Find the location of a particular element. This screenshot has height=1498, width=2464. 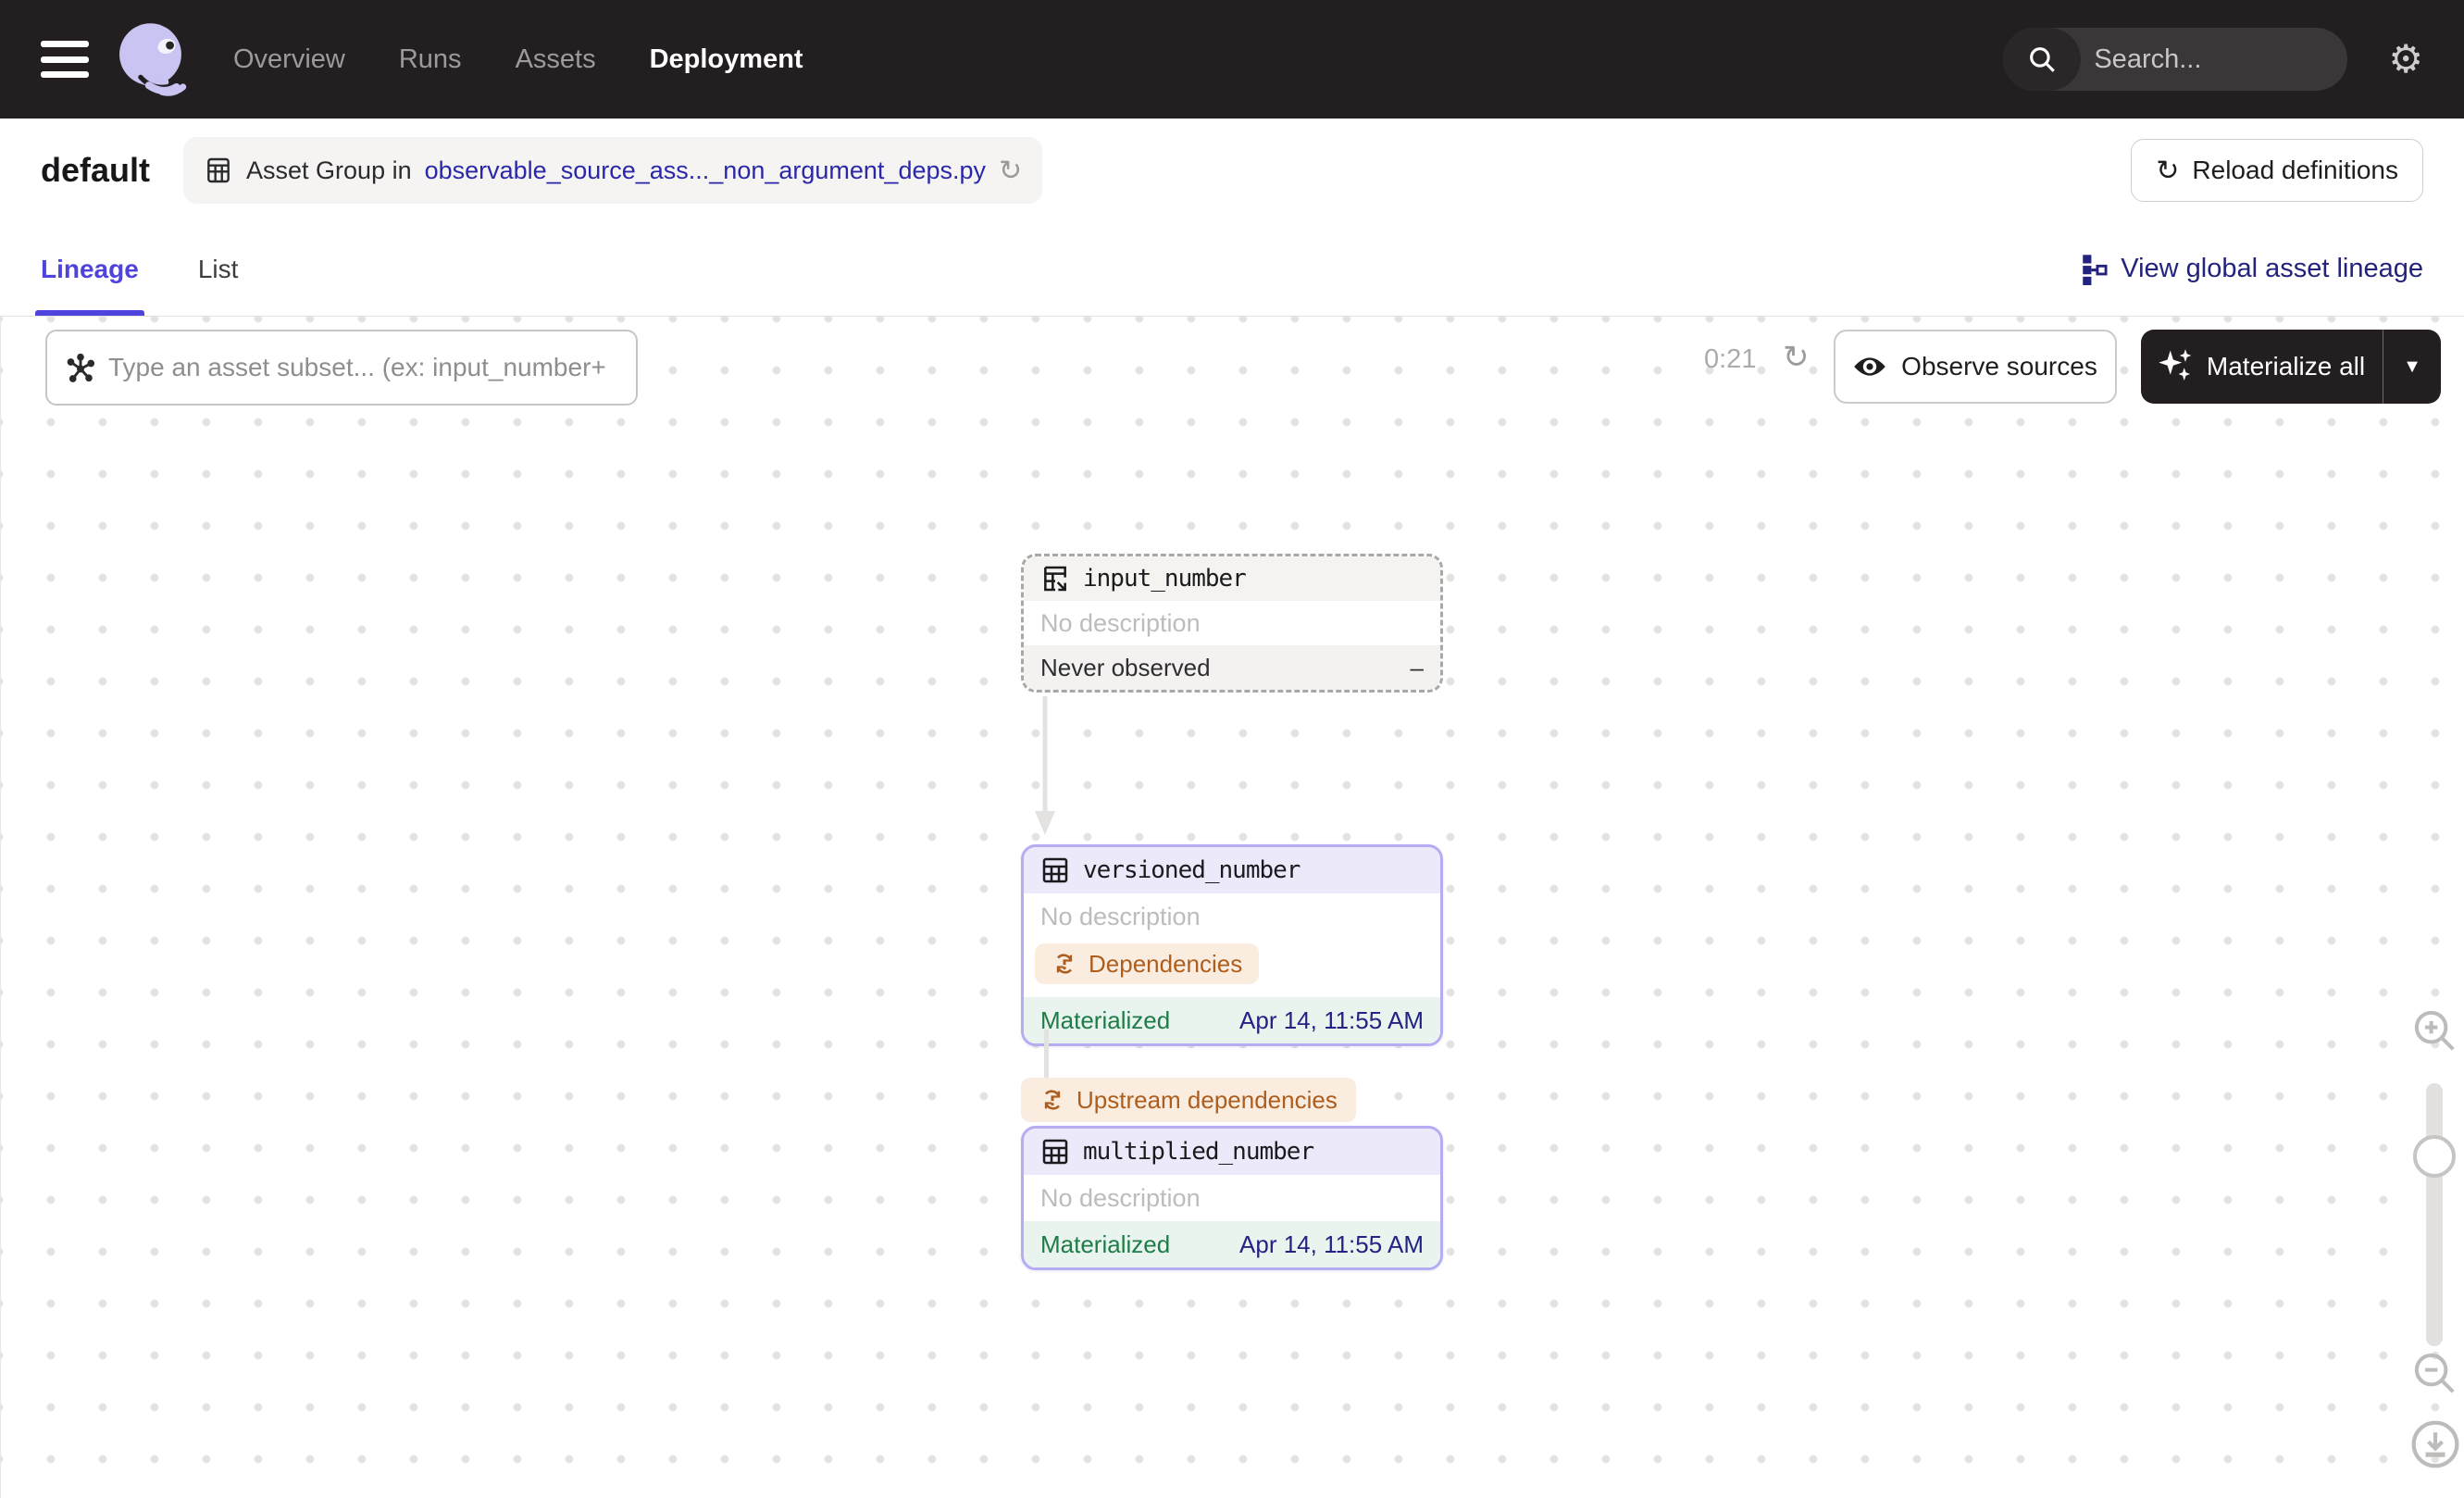

zoom-in-icon is located at coordinates (2434, 1030).